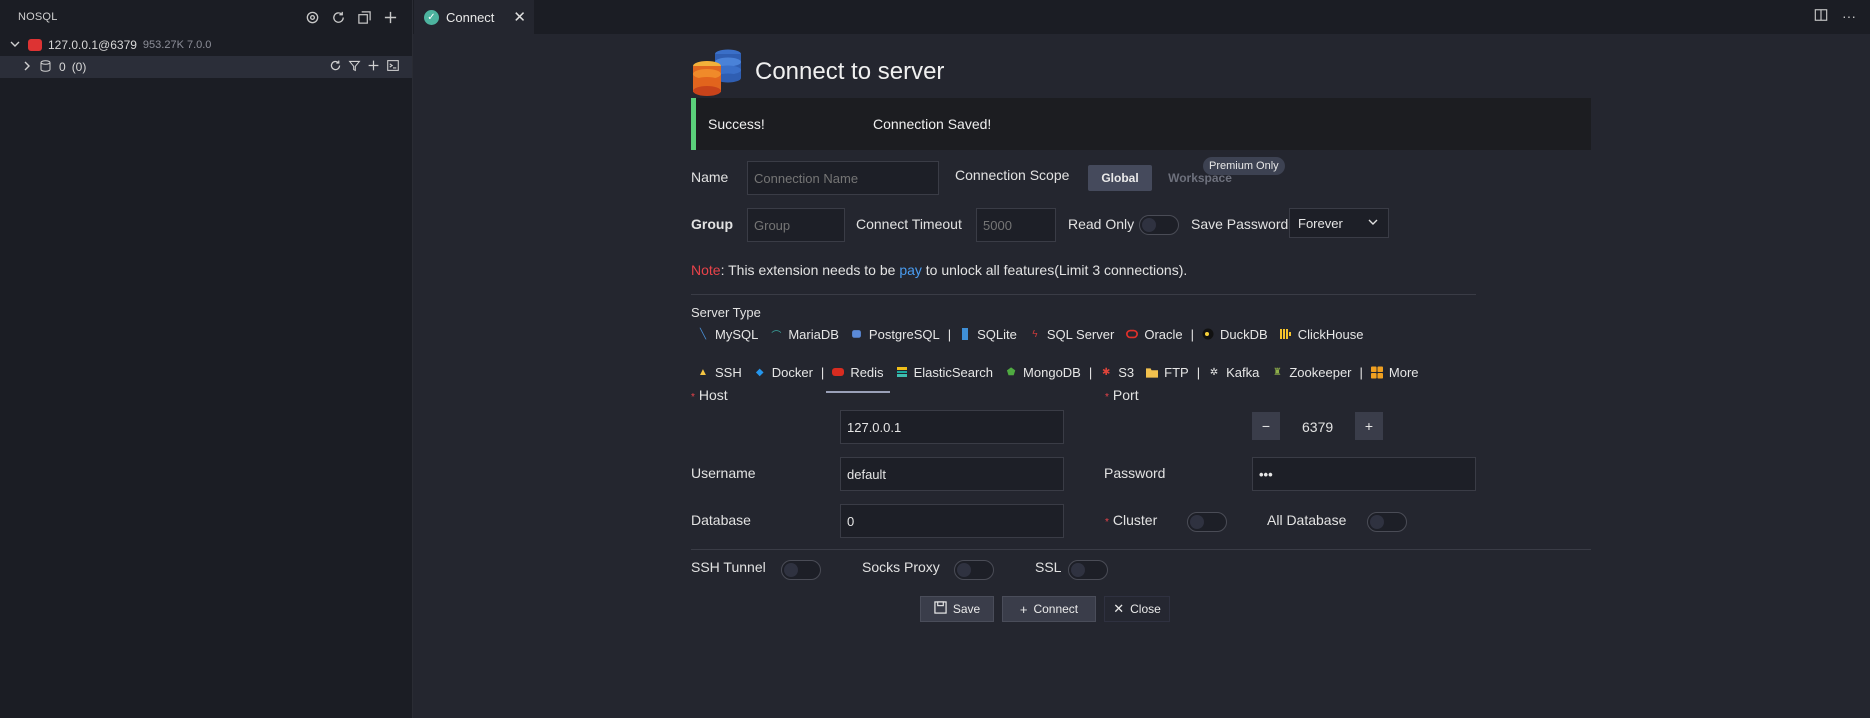  I want to click on server-type-ftp: FTP, so click(1167, 372).